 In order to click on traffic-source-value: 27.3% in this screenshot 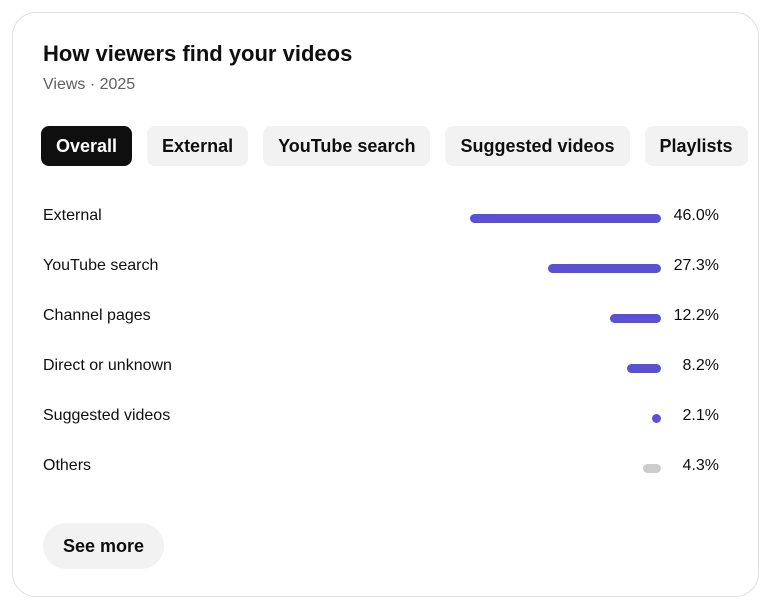, I will do `click(696, 265)`.